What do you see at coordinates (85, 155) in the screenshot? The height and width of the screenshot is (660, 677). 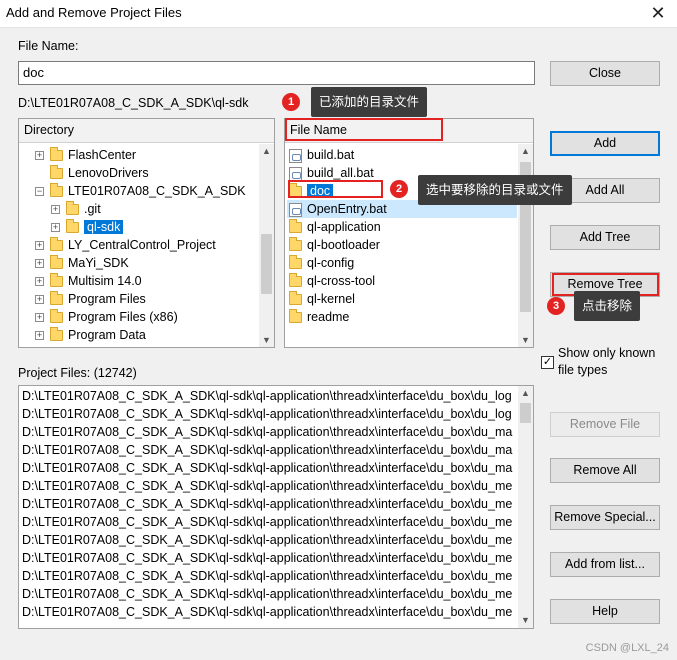 I see `directory-item: + FlashCenter` at bounding box center [85, 155].